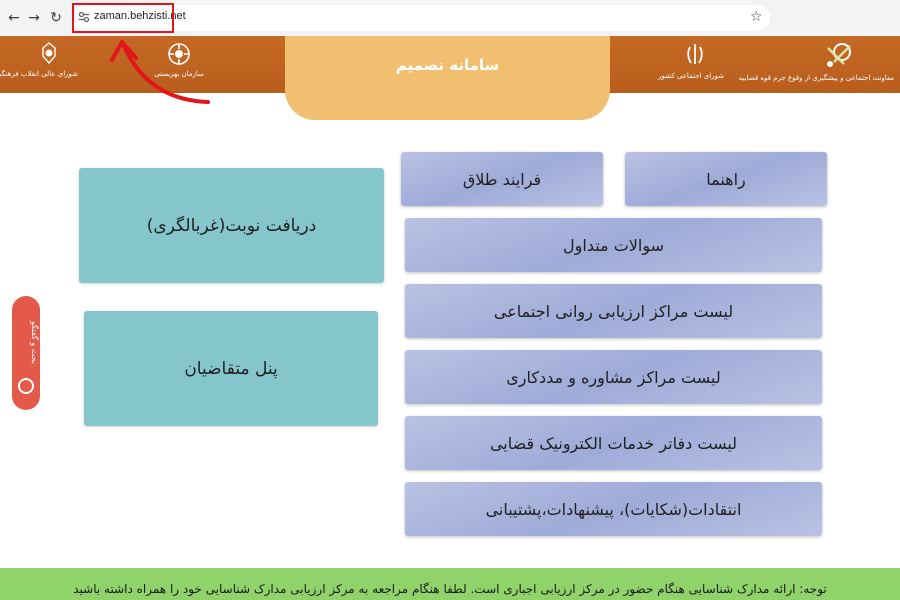 The height and width of the screenshot is (600, 900). What do you see at coordinates (14, 18) in the screenshot?
I see `back-icon: ←` at bounding box center [14, 18].